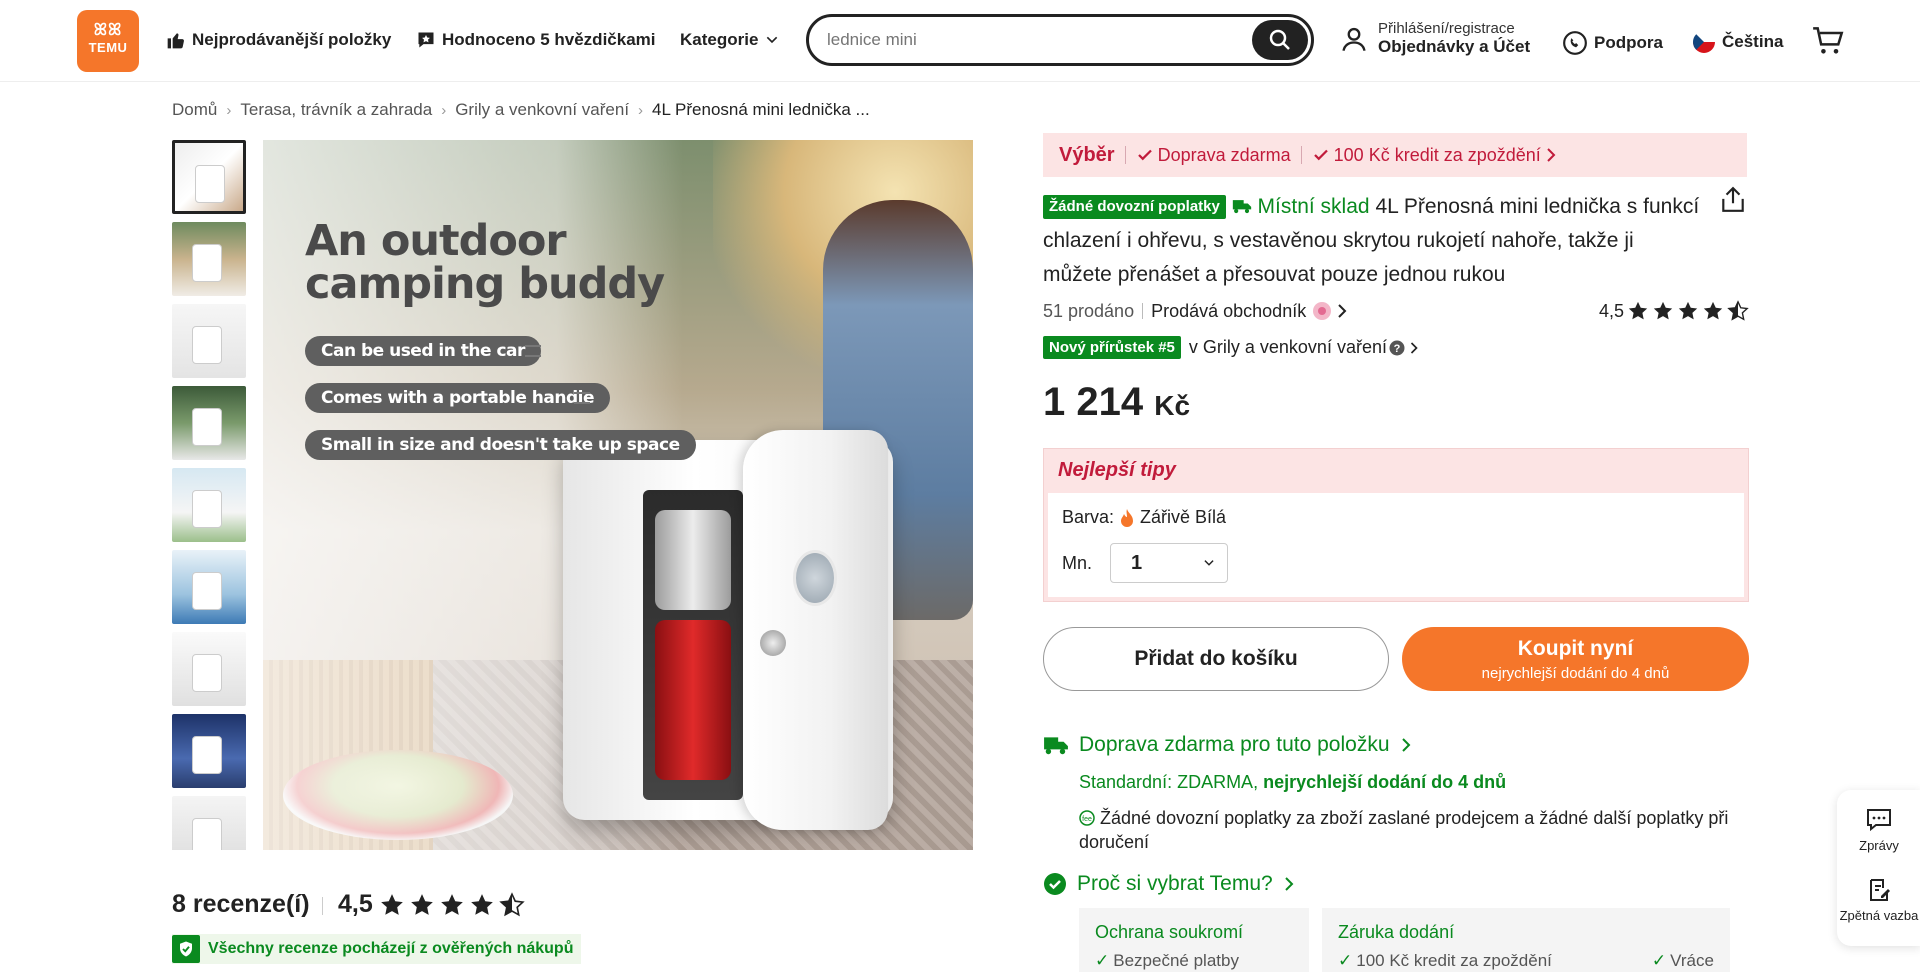 Image resolution: width=1920 pixels, height=972 pixels. I want to click on nav-bestsellers: Nejprodávanější položky, so click(278, 40).